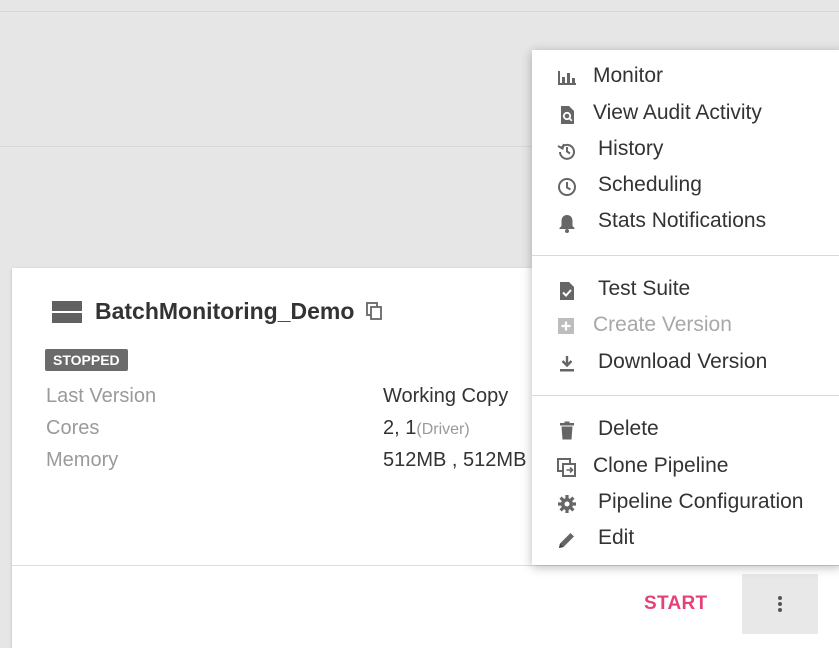  Describe the element at coordinates (628, 428) in the screenshot. I see `menu-item-label: Delete` at that location.